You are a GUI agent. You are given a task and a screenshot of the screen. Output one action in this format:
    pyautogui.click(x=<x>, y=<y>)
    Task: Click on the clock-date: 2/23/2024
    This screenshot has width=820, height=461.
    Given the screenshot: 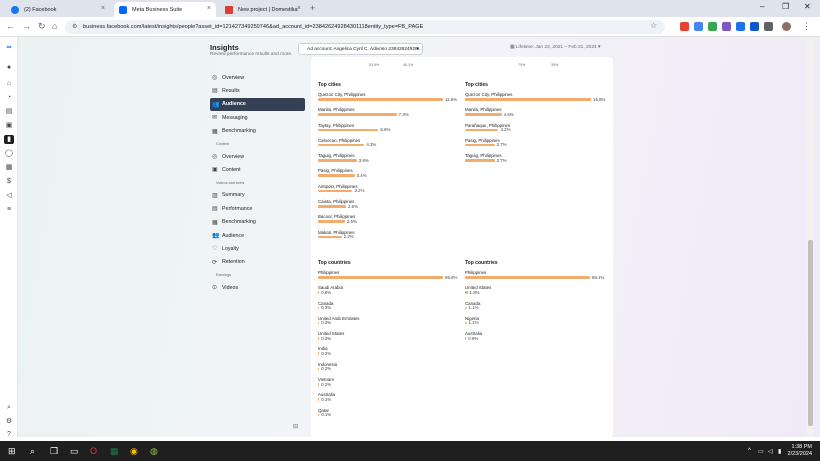 What is the action you would take?
    pyautogui.click(x=799, y=454)
    